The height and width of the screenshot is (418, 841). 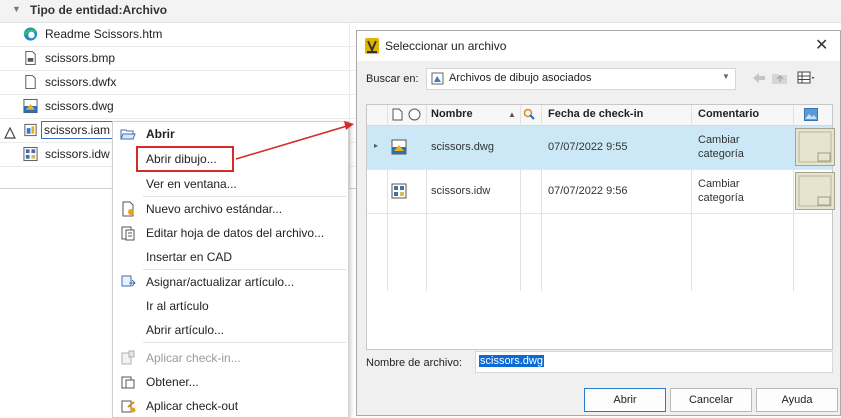 I want to click on row-name: scissors.idw, so click(x=461, y=191).